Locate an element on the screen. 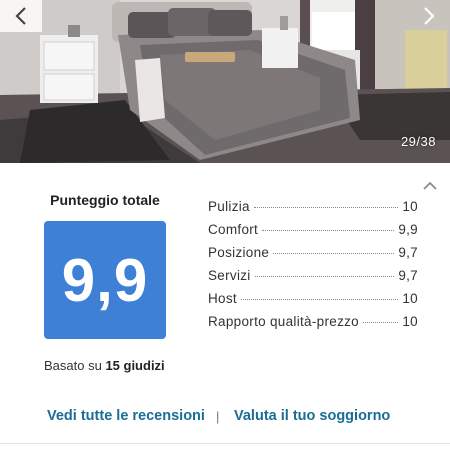 This screenshot has width=450, height=450. rating-row: Pulizia 10 is located at coordinates (313, 210).